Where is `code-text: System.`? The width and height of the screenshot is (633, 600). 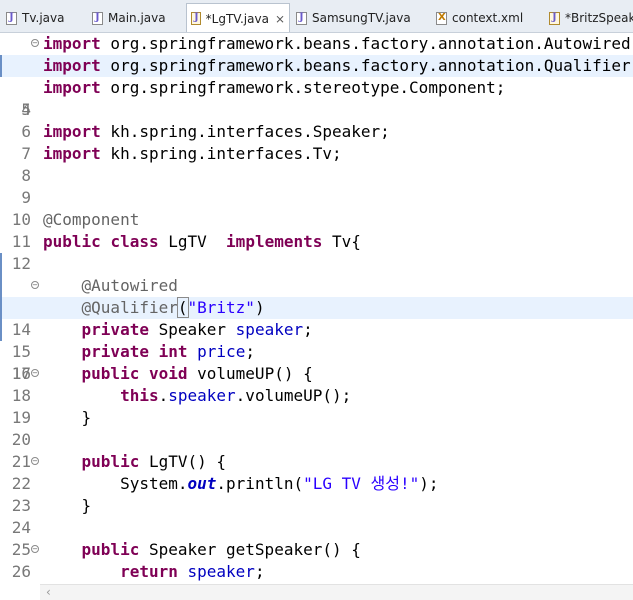 code-text: System. is located at coordinates (154, 483).